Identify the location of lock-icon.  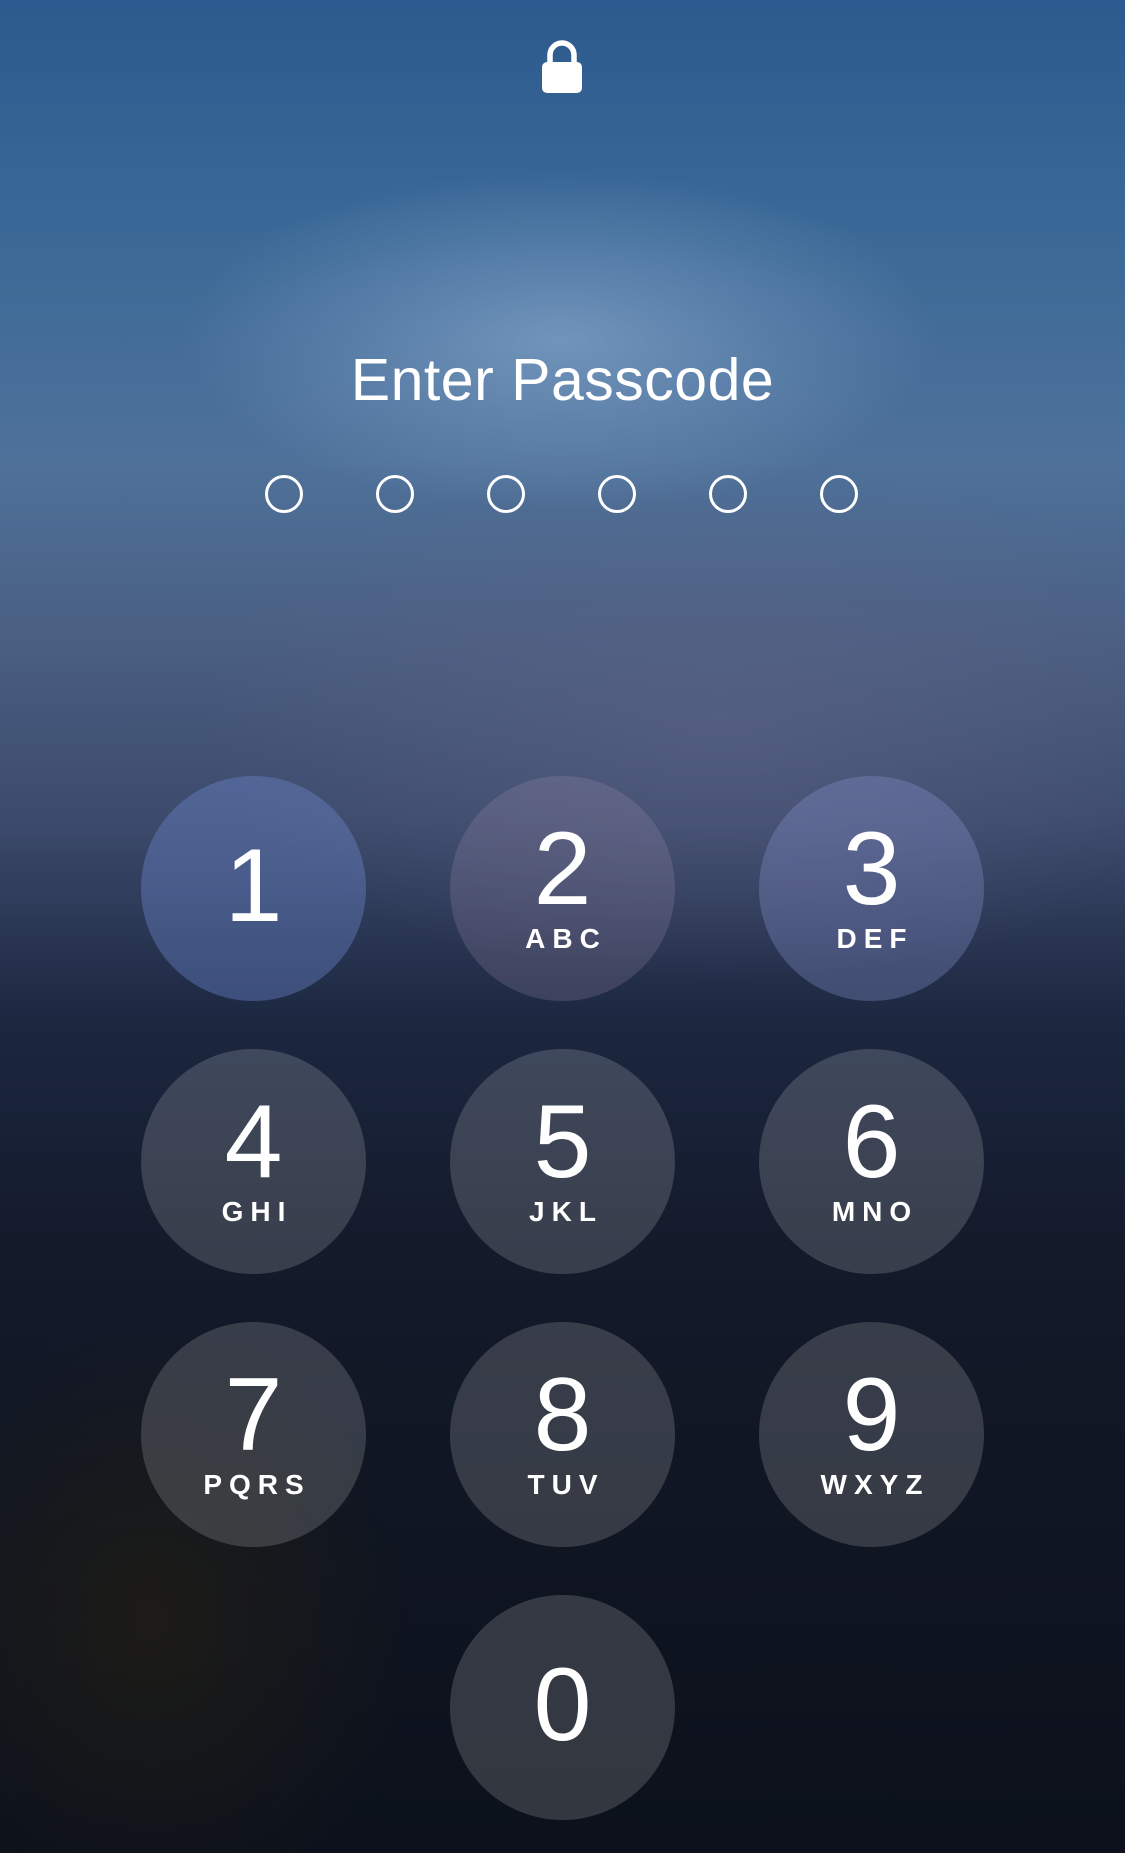
(562, 66).